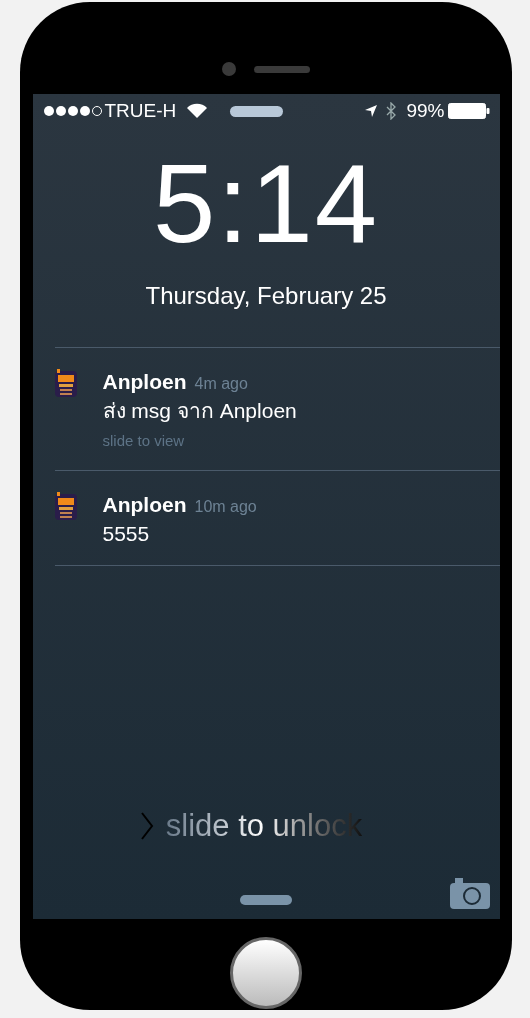 The width and height of the screenshot is (530, 1018). What do you see at coordinates (391, 111) in the screenshot?
I see `bluetooth-icon` at bounding box center [391, 111].